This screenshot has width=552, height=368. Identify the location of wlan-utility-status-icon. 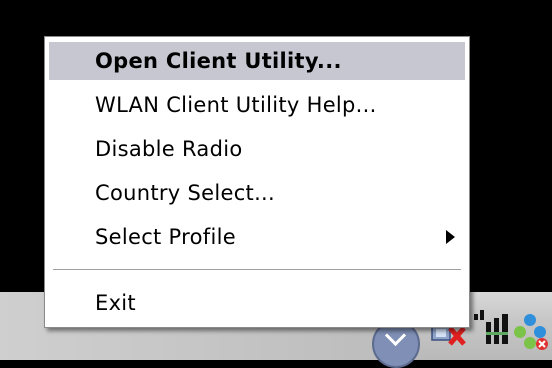
(532, 331).